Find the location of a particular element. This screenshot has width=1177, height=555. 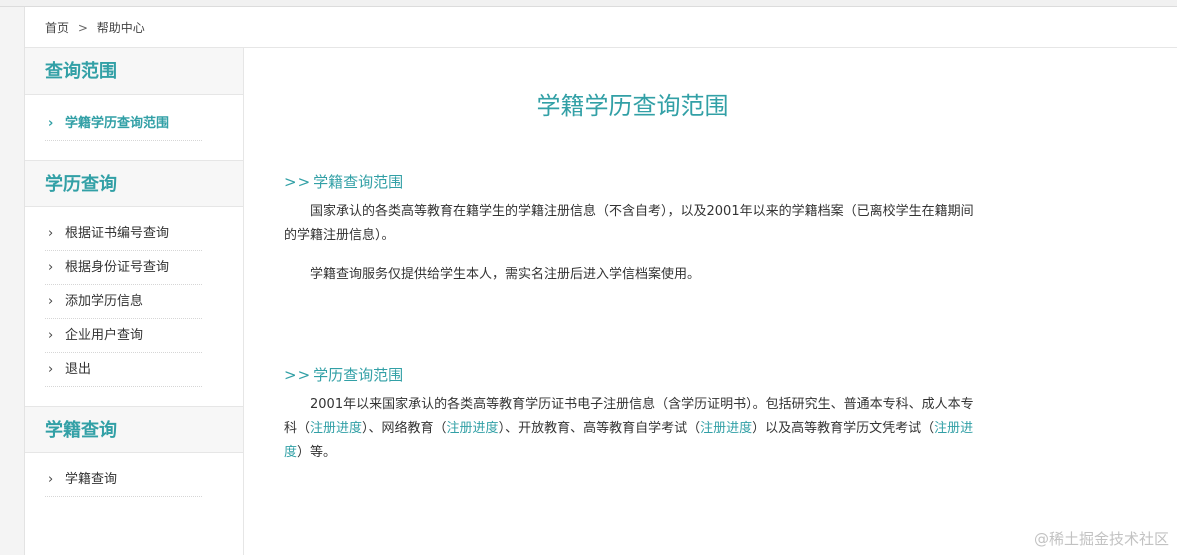

sidebar-item-label: 退出 is located at coordinates (78, 369).